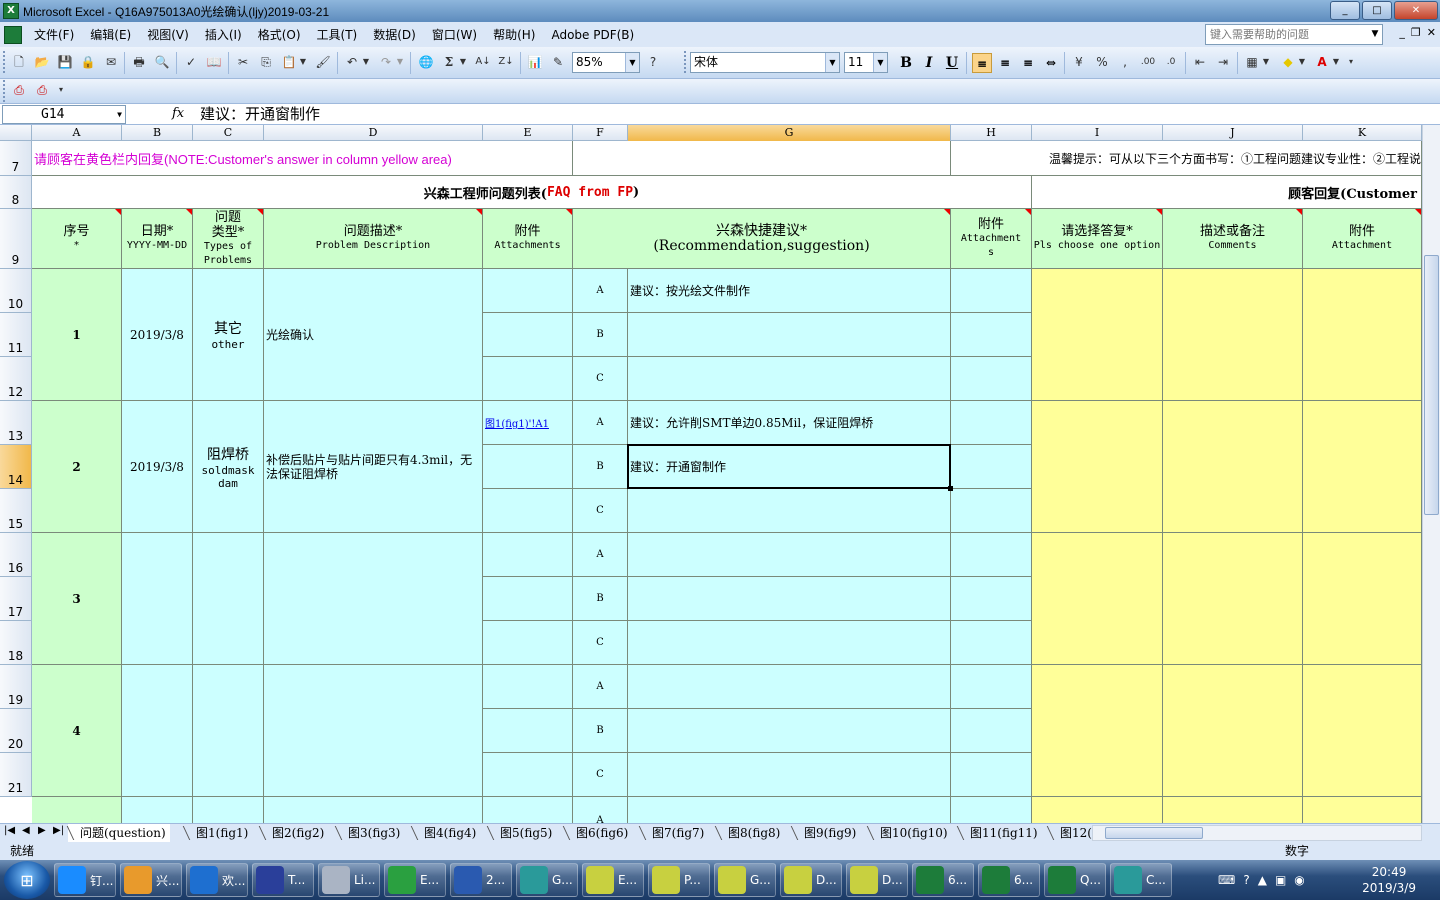 The width and height of the screenshot is (1440, 900). What do you see at coordinates (479, 212) in the screenshot?
I see `header-description-comment-marker` at bounding box center [479, 212].